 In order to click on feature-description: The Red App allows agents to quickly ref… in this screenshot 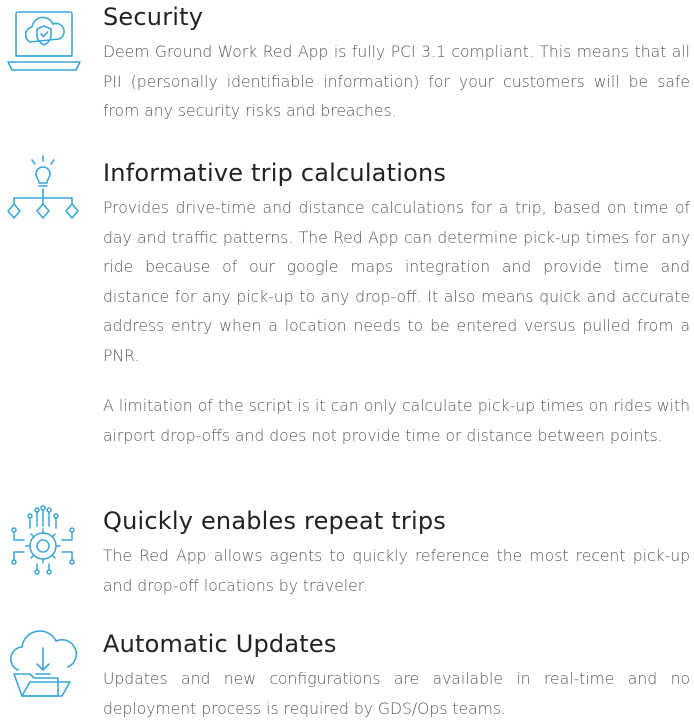, I will do `click(396, 571)`.